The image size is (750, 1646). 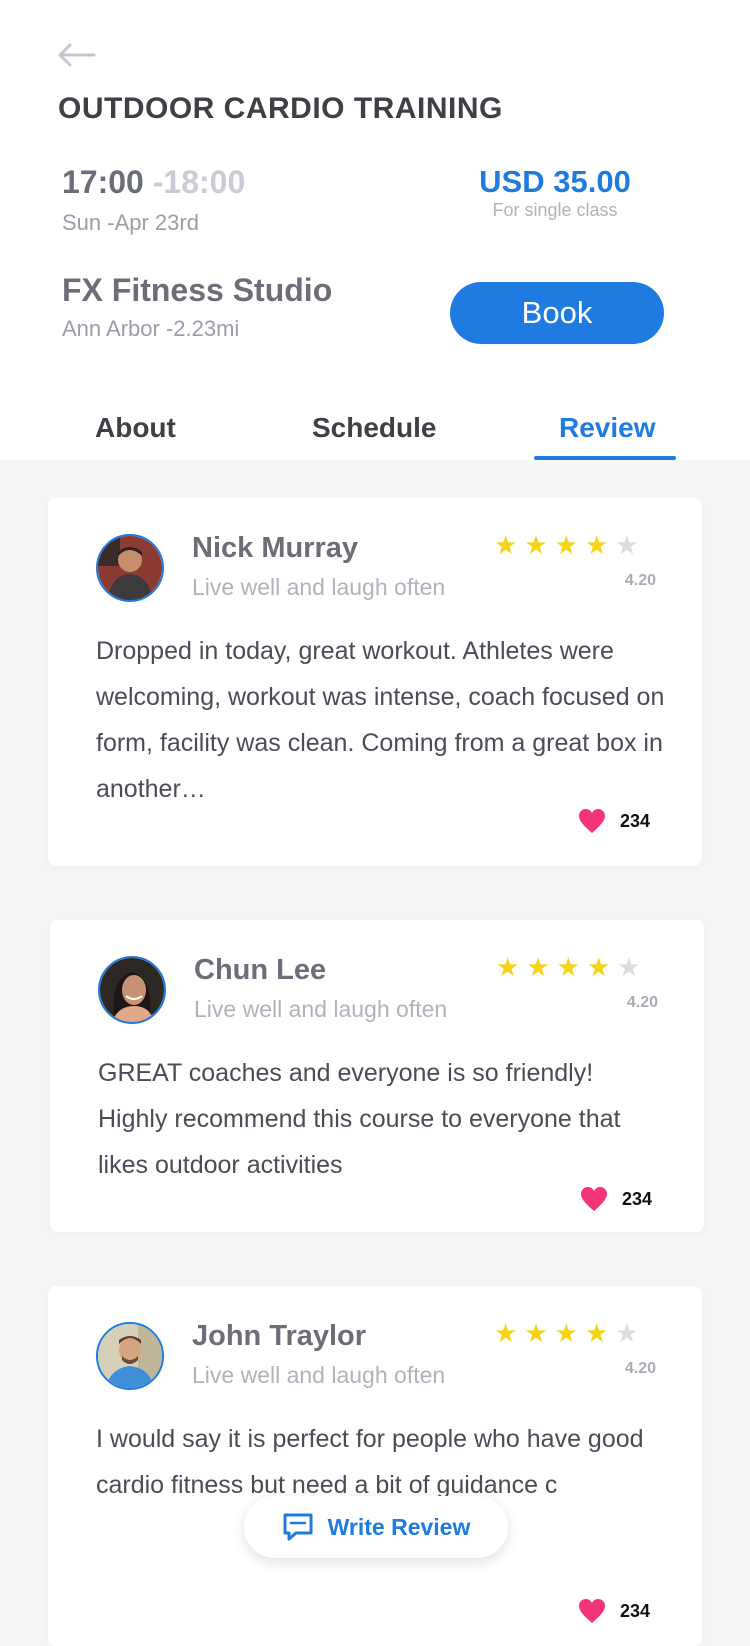 What do you see at coordinates (199, 182) in the screenshot?
I see `time-end: -18:00` at bounding box center [199, 182].